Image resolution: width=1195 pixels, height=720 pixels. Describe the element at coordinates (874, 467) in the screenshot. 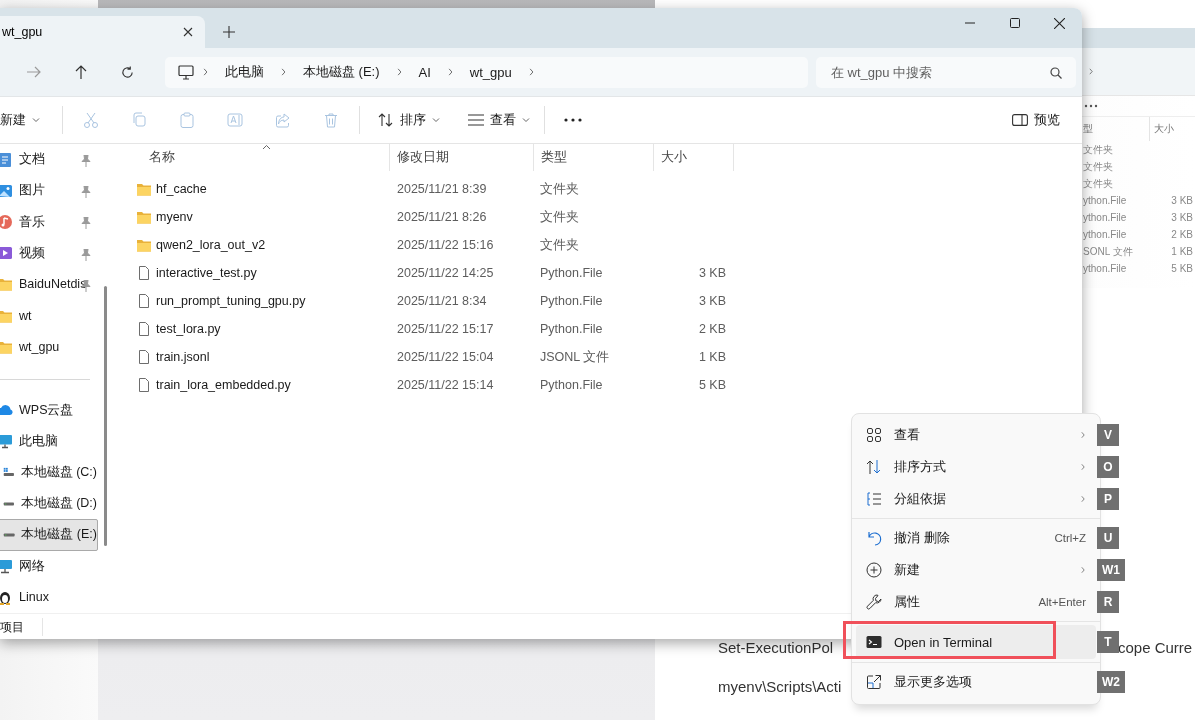

I see `sort-icon` at that location.